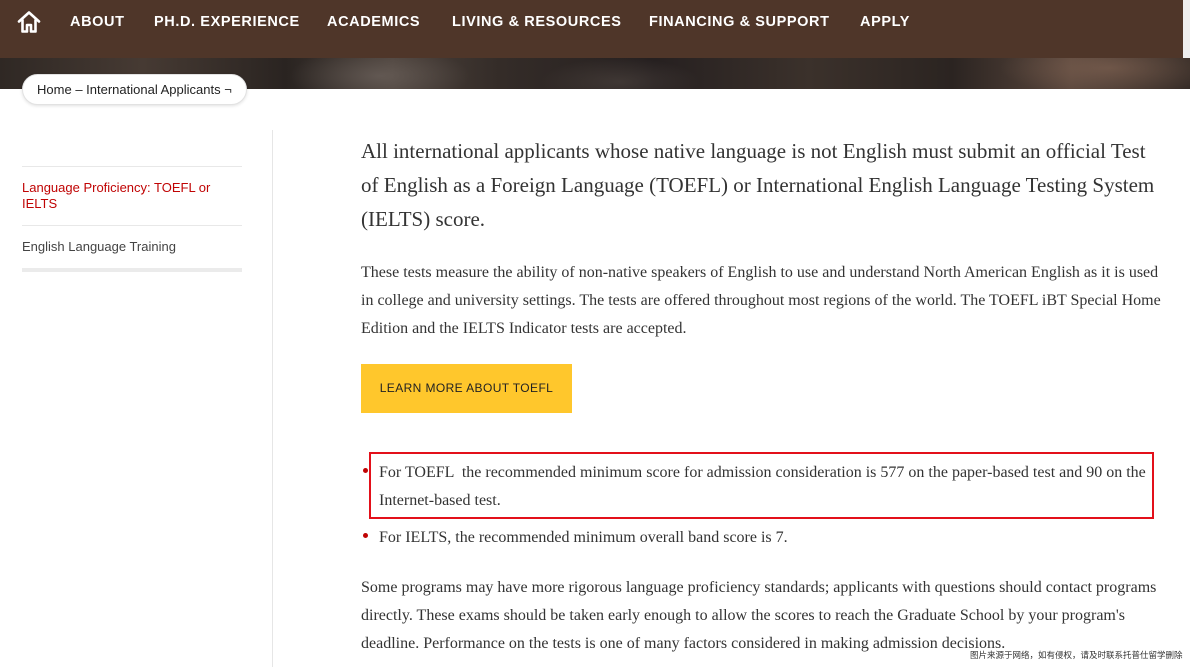 The image size is (1190, 667). I want to click on column-divider, so click(272, 398).